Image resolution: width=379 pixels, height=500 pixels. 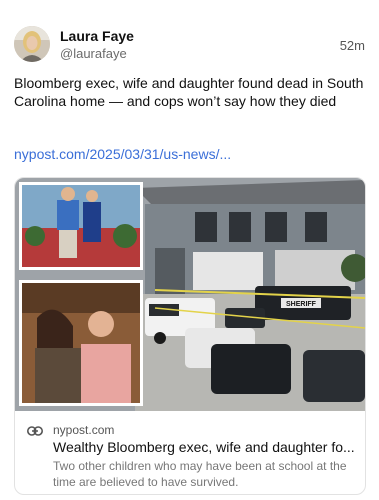 What do you see at coordinates (84, 430) in the screenshot?
I see `card-domain: nypost.com` at bounding box center [84, 430].